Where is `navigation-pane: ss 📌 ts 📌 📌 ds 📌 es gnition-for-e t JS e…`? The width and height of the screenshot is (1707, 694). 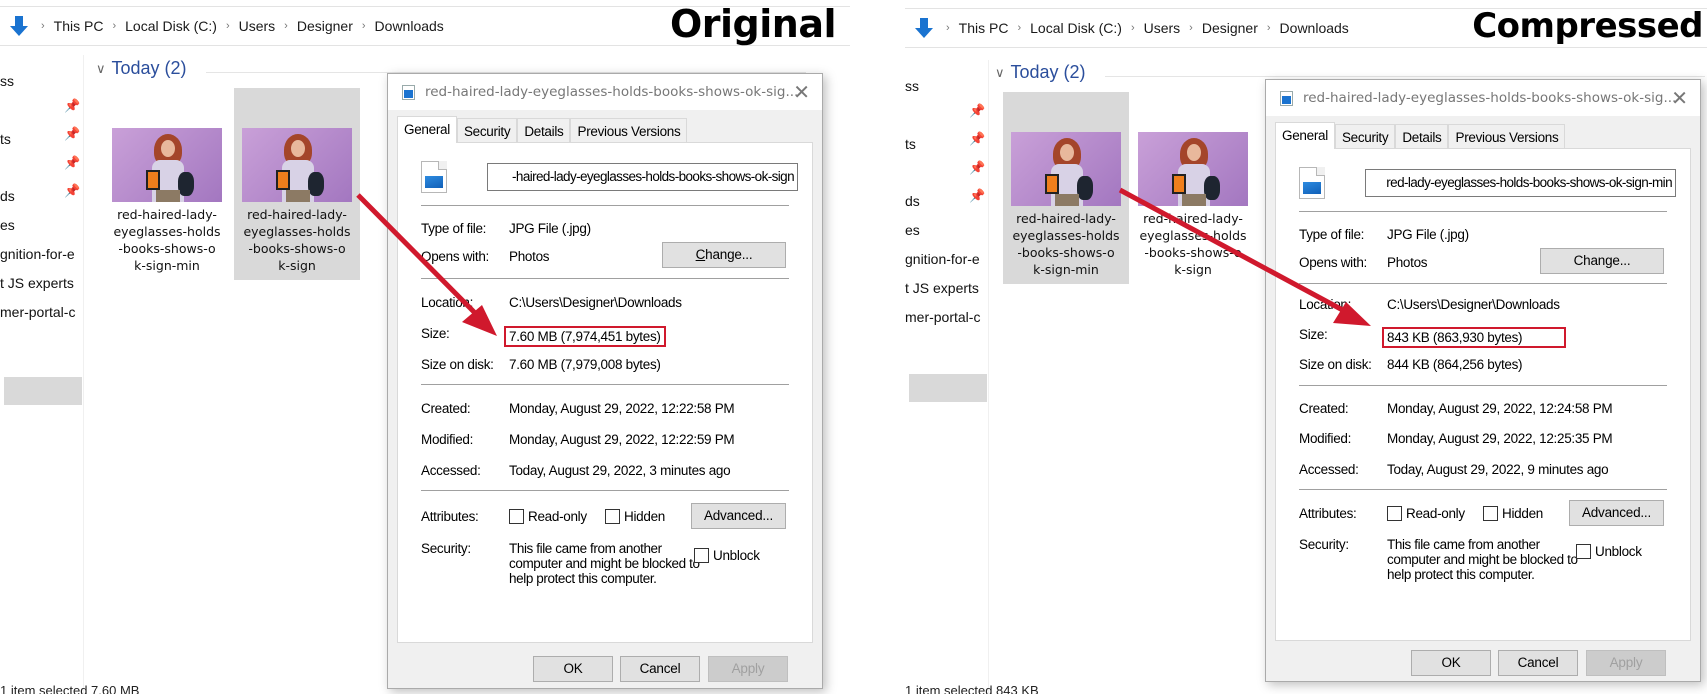
navigation-pane: ss 📌 ts 📌 📌 ds 📌 es gnition-for-e t JS e… is located at coordinates (947, 377).